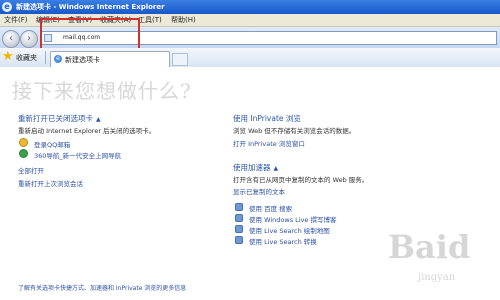  Describe the element at coordinates (16, 20) in the screenshot. I see `menu-file: 文件(F)` at that location.